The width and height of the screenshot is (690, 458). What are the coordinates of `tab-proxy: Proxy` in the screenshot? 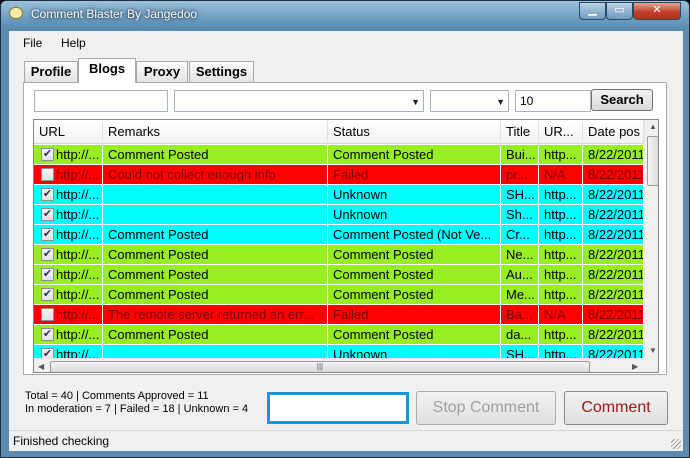 It's located at (162, 71).